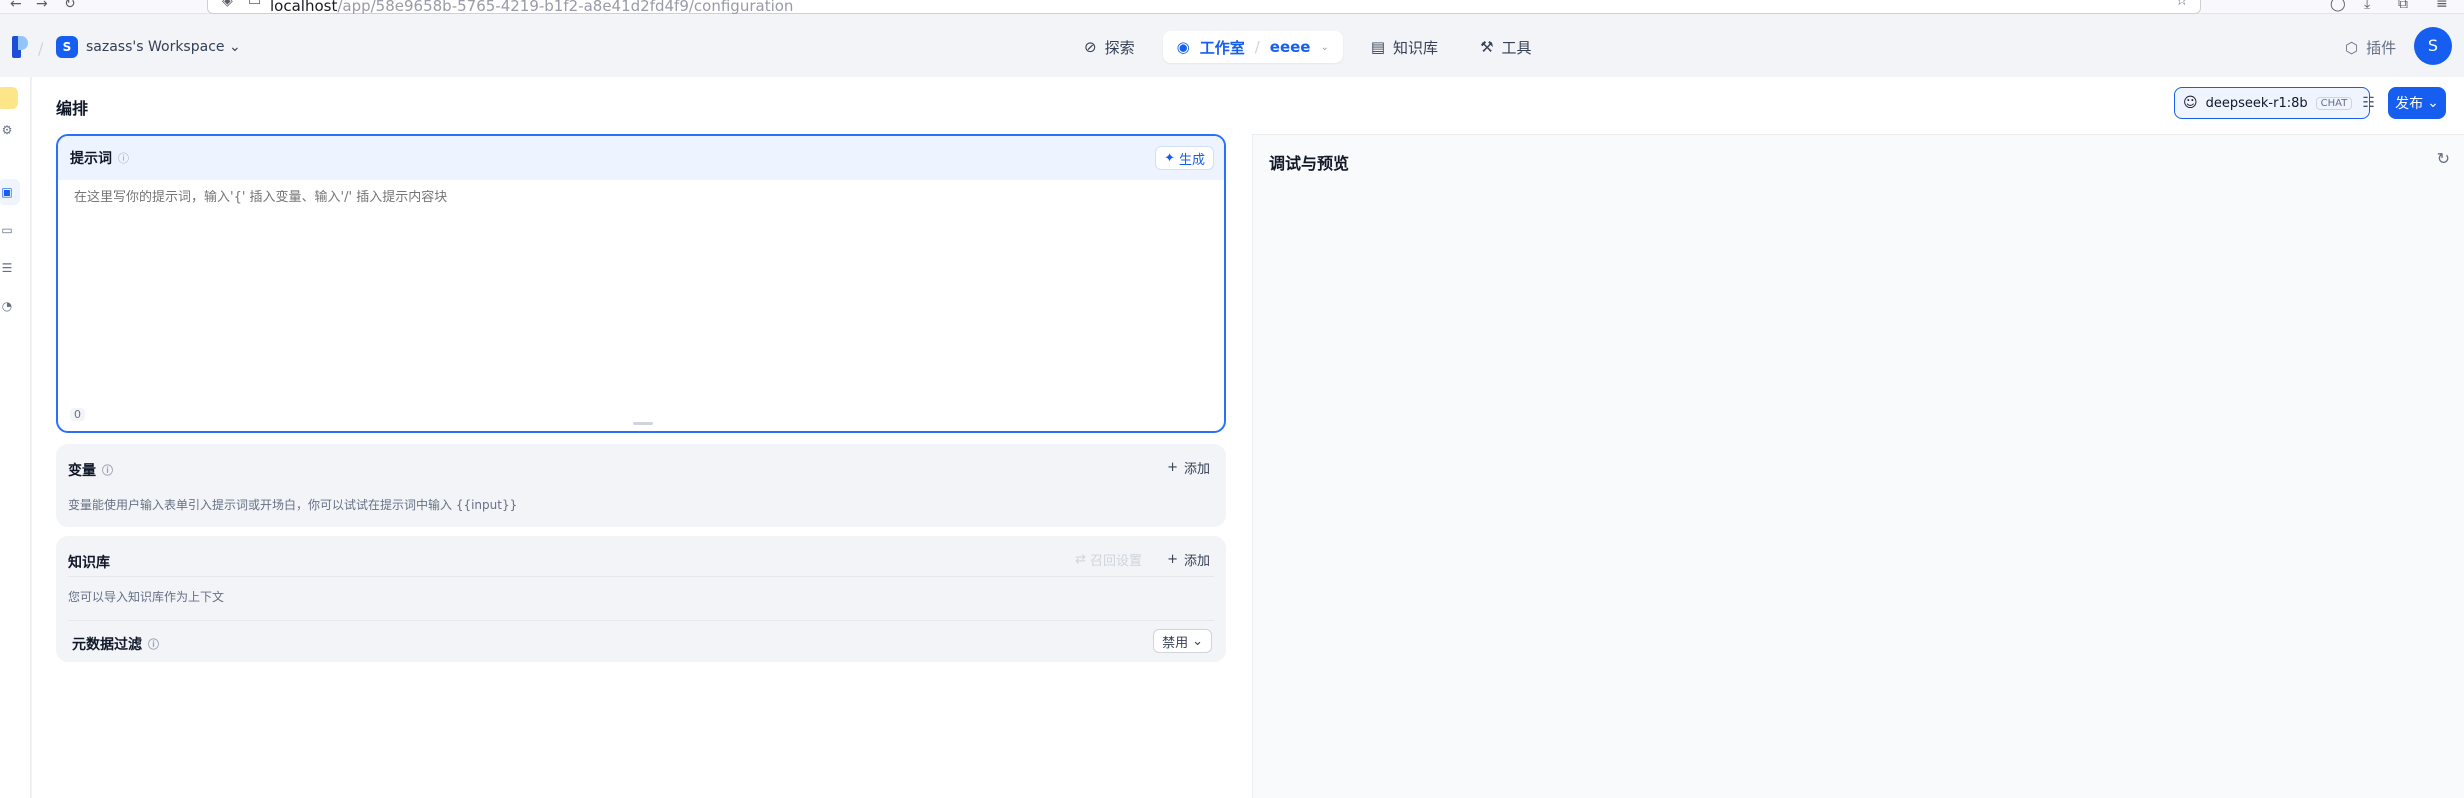  Describe the element at coordinates (634, 197) in the screenshot. I see `prompt-input` at that location.